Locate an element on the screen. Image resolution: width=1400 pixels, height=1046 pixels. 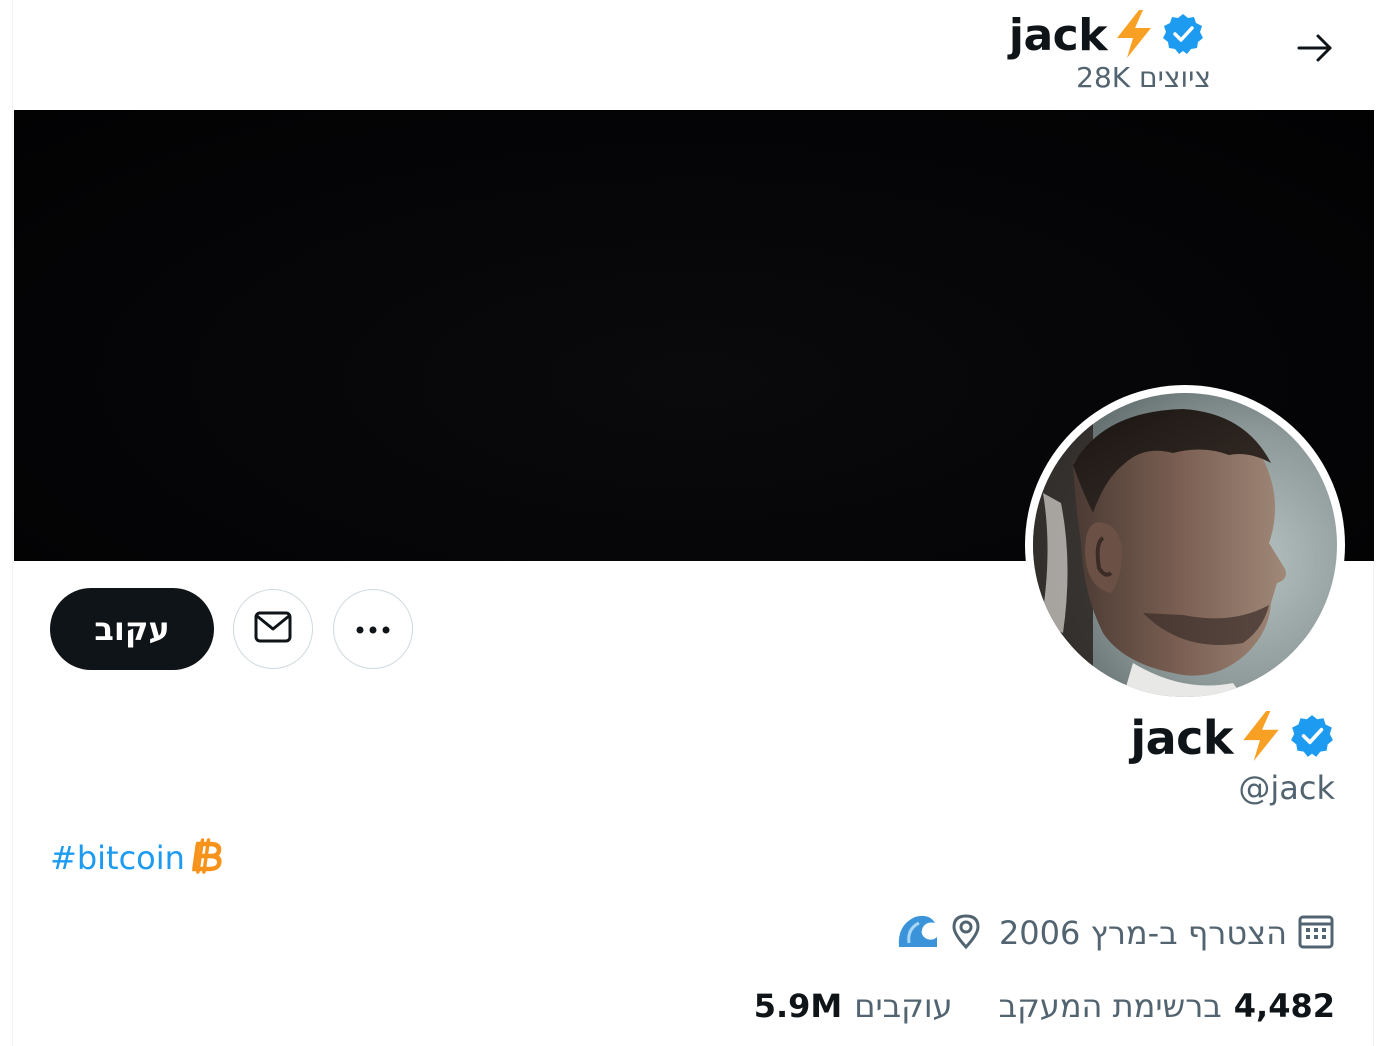
followers-link: עוקבים 5.9M is located at coordinates (853, 1006).